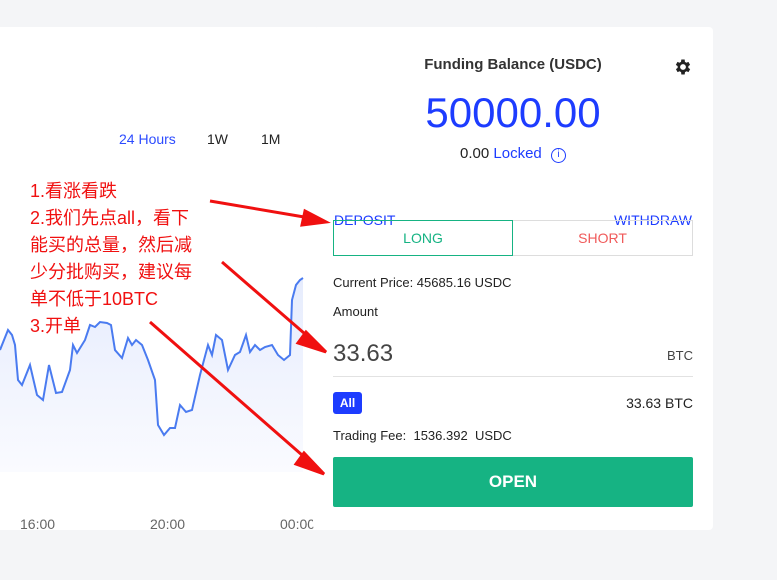 The height and width of the screenshot is (580, 777). I want to click on arrow-to-amount, so click(267, 301).